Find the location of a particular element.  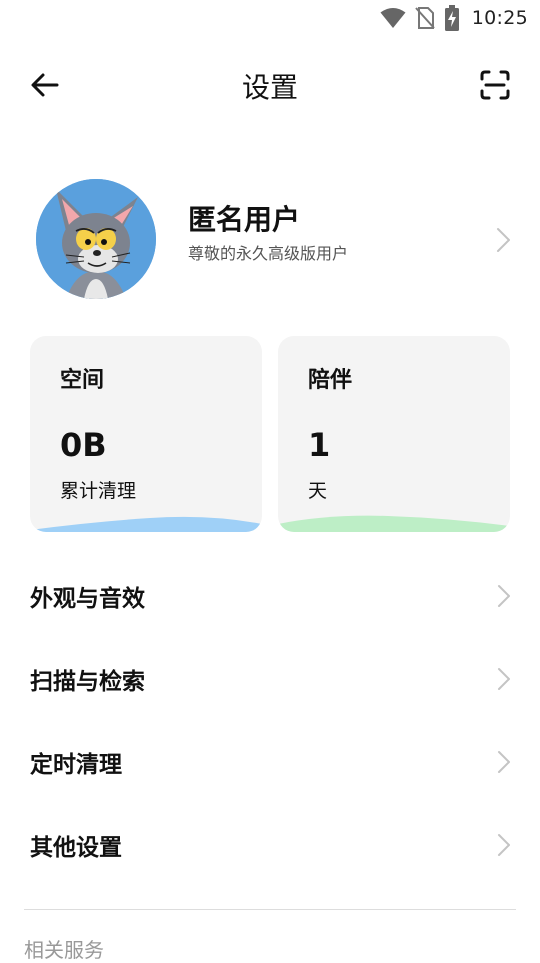

no-sim-icon is located at coordinates (424, 18).